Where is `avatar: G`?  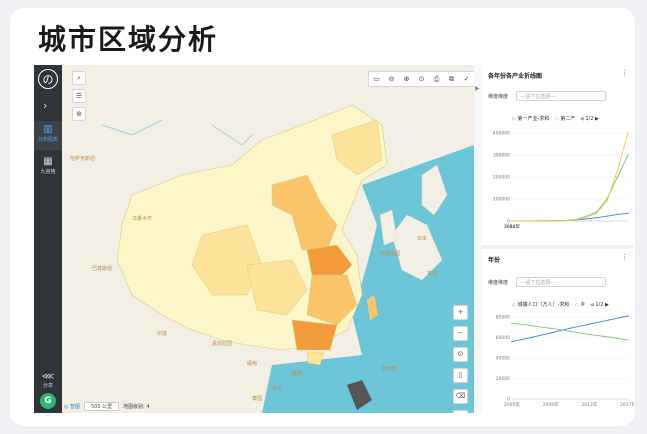
avatar: G is located at coordinates (48, 401).